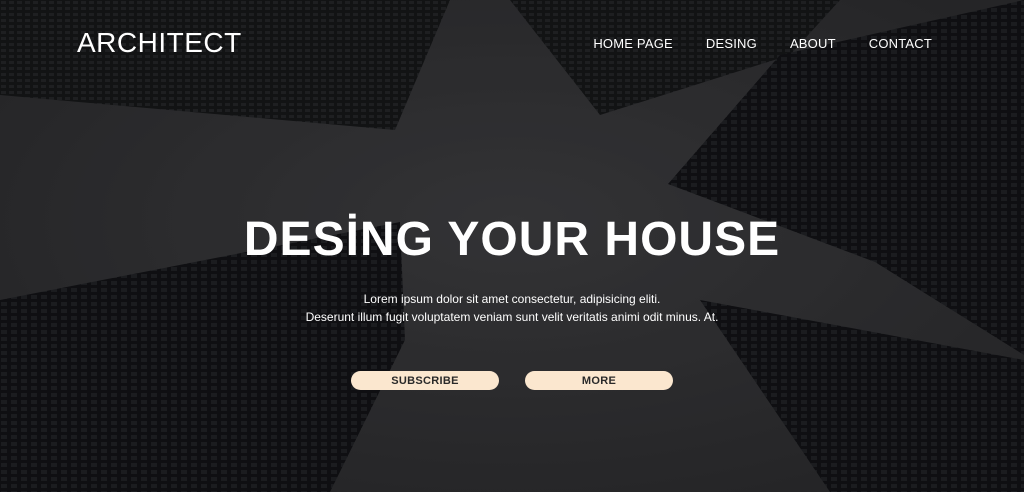  What do you see at coordinates (900, 43) in the screenshot?
I see `nav-contact: CONTACT` at bounding box center [900, 43].